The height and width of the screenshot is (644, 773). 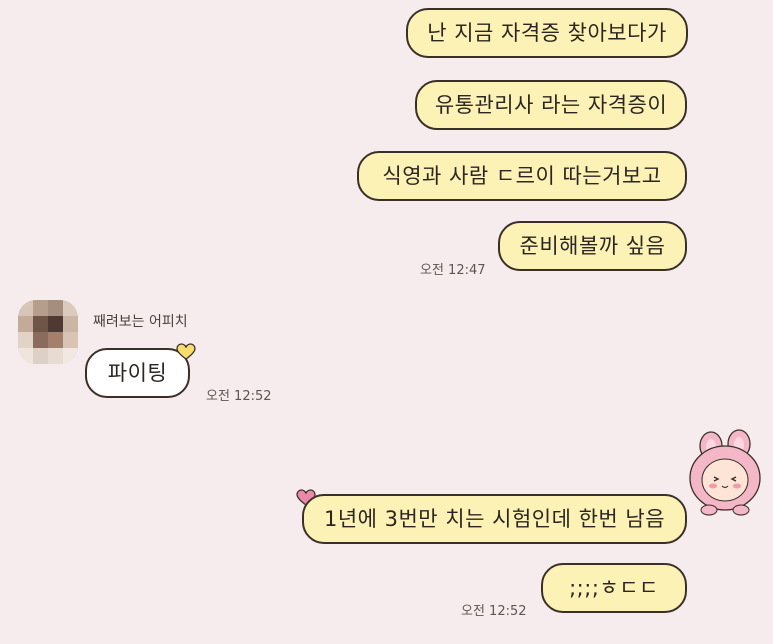 I want to click on message-bubble-sent: 유통관리사 라는 자격증이, so click(x=551, y=105).